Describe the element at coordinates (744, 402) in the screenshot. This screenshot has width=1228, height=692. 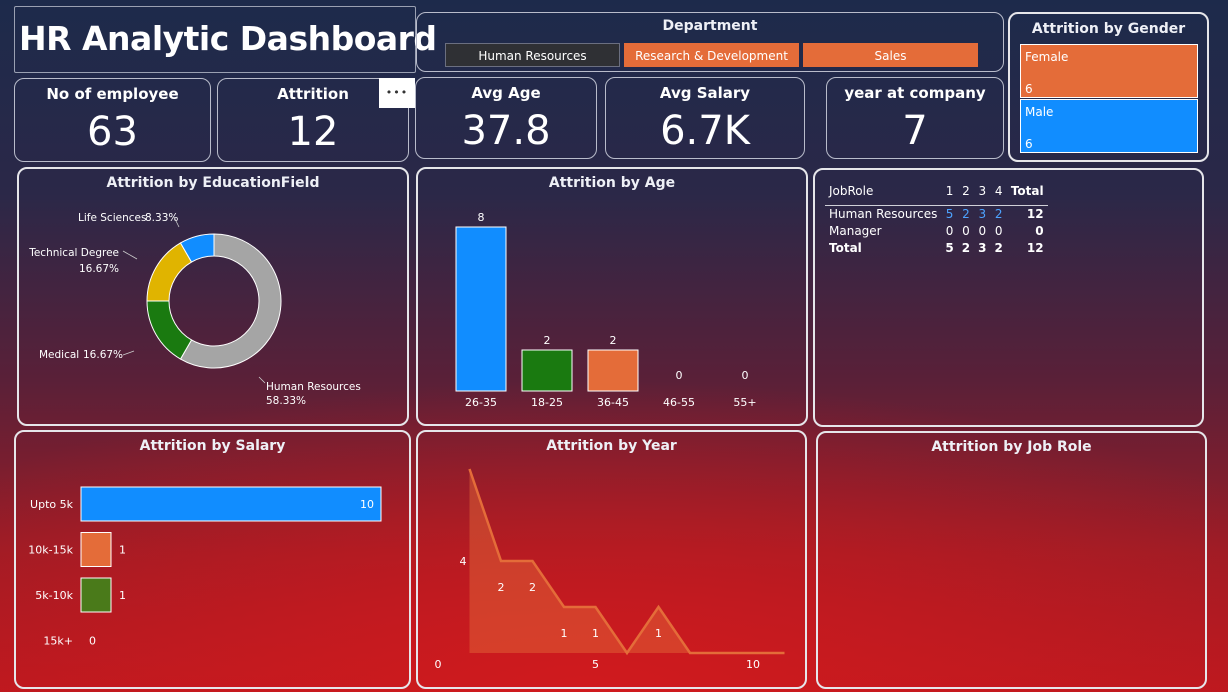
I see `age-axis-tick: 55+` at that location.